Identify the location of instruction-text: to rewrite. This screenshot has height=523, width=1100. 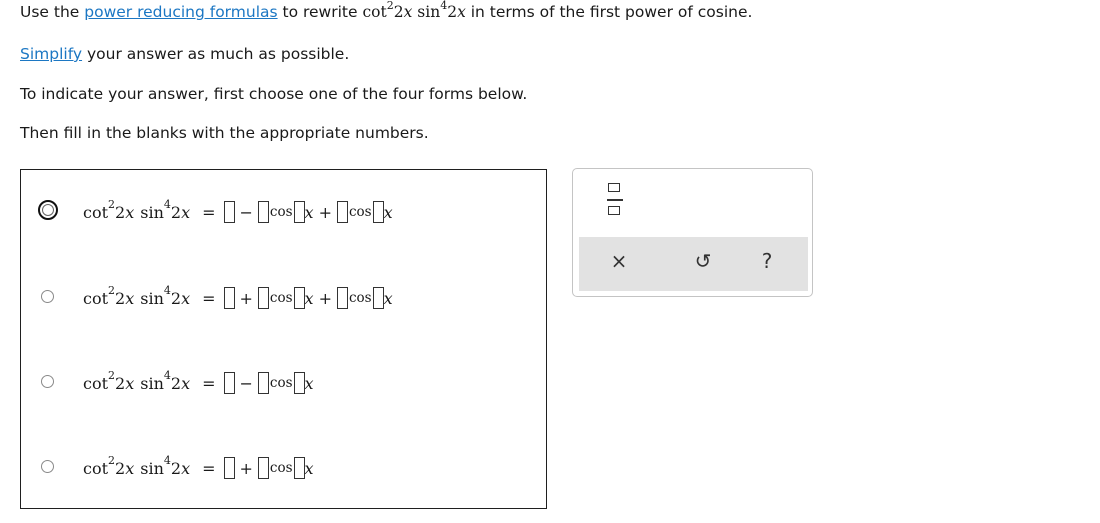
(320, 12).